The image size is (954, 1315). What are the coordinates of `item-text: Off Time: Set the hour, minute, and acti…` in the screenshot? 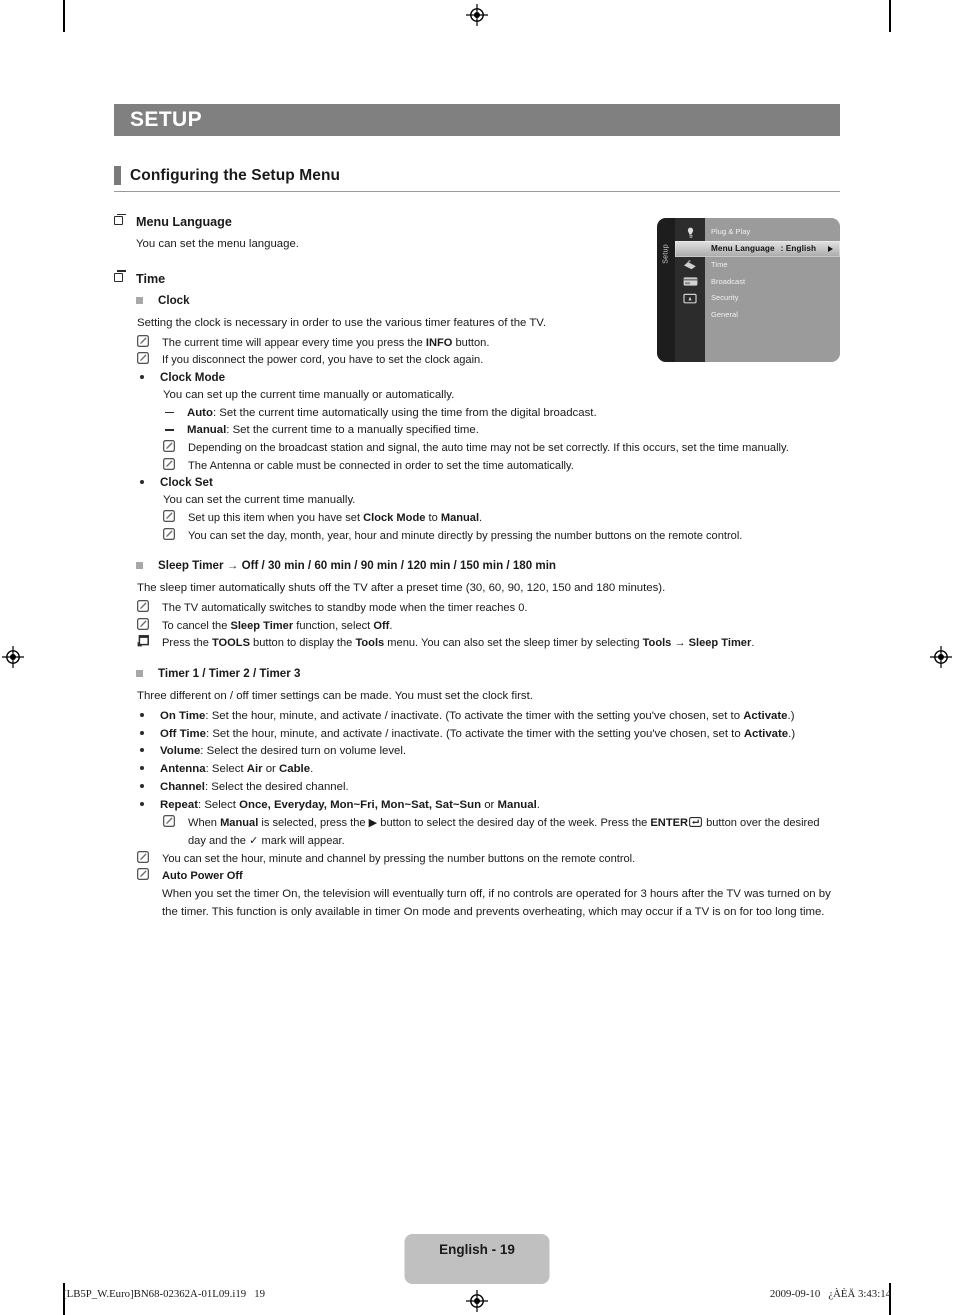 It's located at (478, 733).